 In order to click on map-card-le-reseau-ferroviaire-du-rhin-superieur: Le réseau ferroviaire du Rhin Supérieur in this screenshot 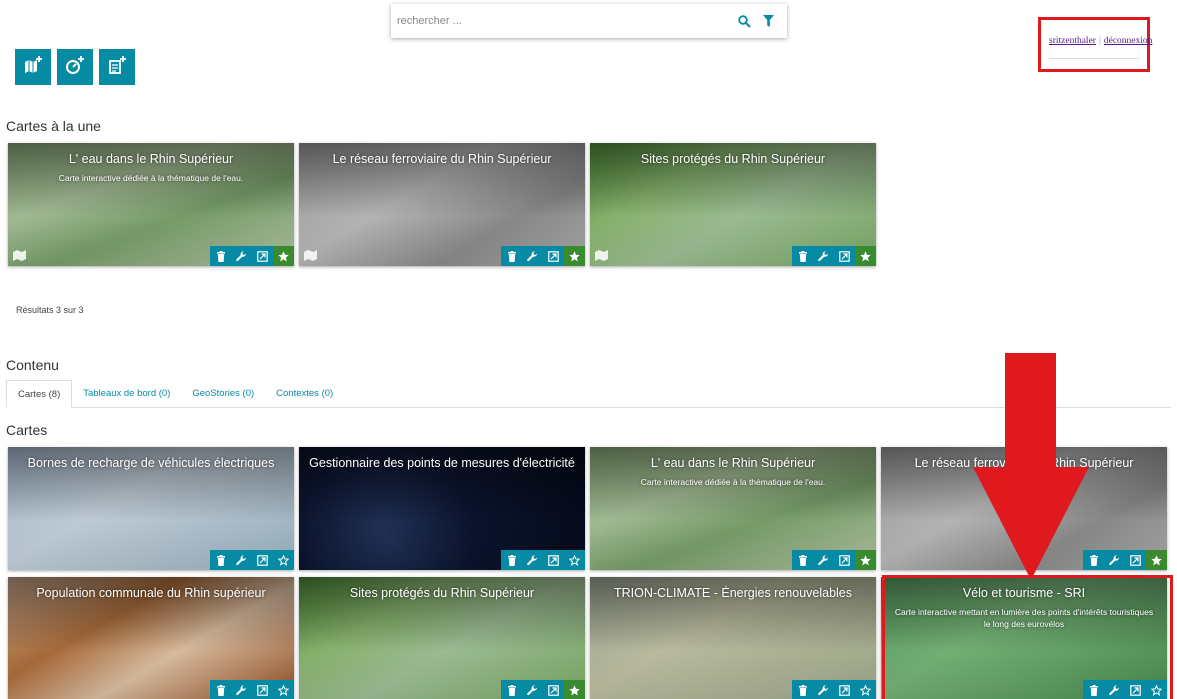, I will do `click(442, 204)`.